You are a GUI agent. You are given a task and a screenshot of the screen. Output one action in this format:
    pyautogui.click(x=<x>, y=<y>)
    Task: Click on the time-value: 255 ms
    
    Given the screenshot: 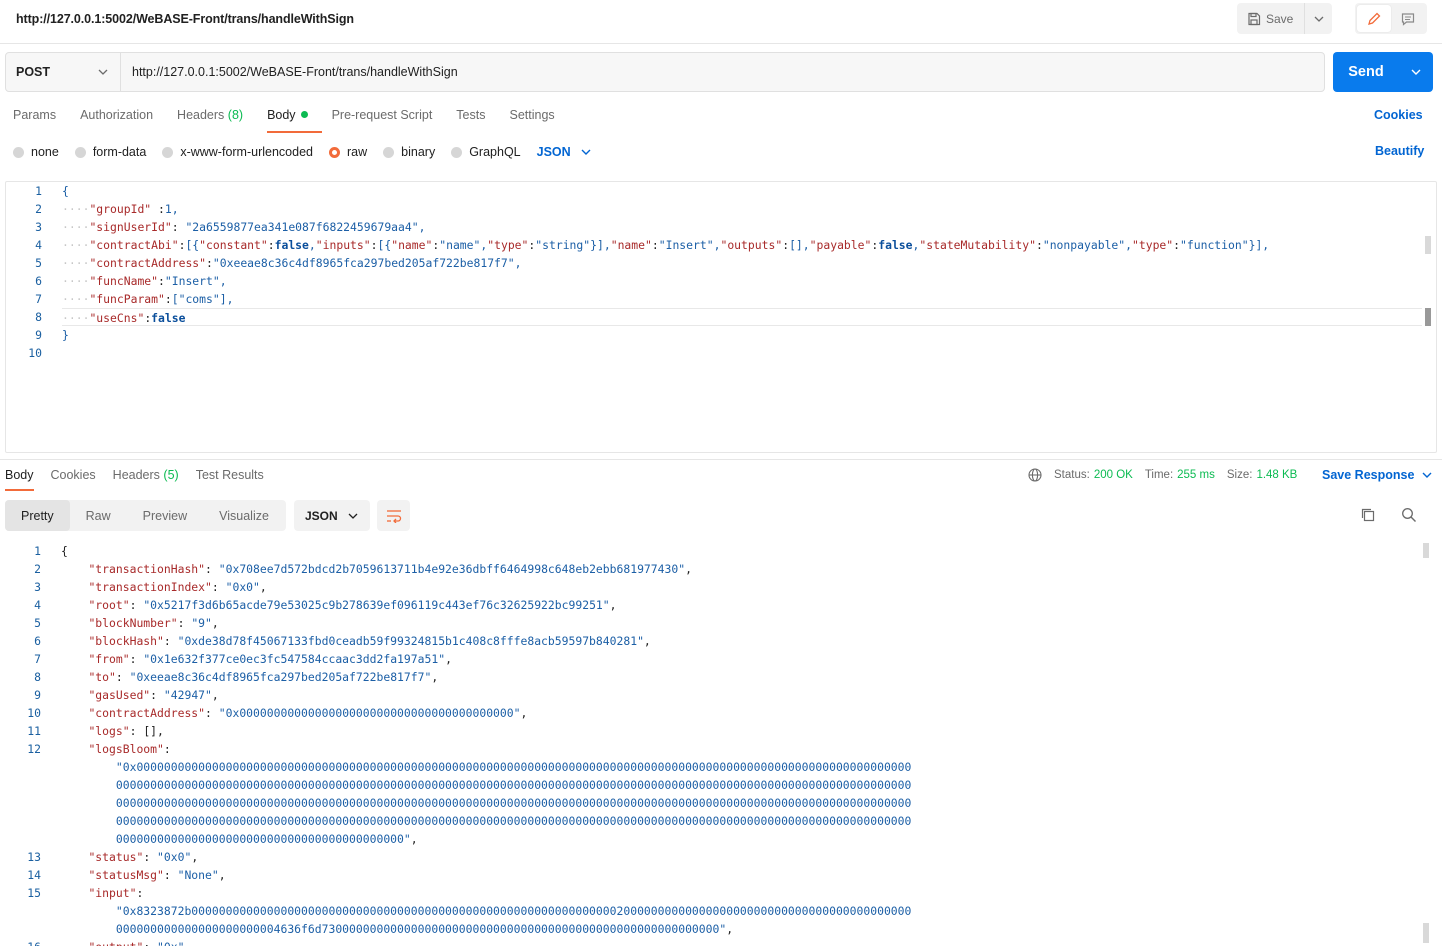 What is the action you would take?
    pyautogui.click(x=1196, y=475)
    